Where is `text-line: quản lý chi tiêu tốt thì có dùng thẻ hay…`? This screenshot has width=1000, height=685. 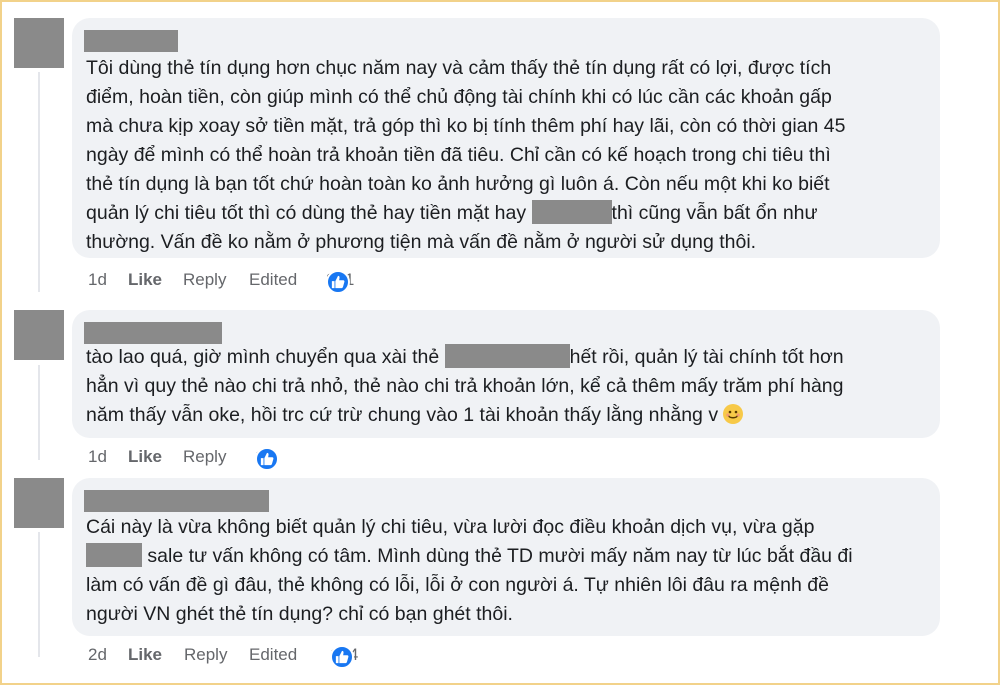 text-line: quản lý chi tiêu tốt thì có dùng thẻ hay… is located at coordinates (504, 213).